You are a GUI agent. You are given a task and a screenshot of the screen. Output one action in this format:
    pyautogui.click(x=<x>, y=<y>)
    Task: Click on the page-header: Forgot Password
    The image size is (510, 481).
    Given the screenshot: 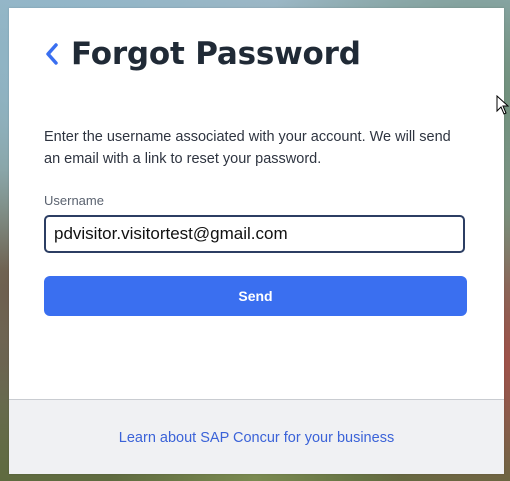 What is the action you would take?
    pyautogui.click(x=202, y=54)
    